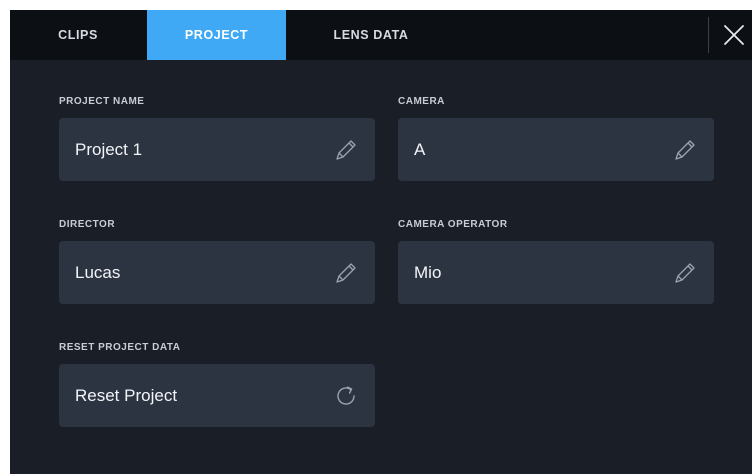  Describe the element at coordinates (556, 149) in the screenshot. I see `camera-field: A` at that location.